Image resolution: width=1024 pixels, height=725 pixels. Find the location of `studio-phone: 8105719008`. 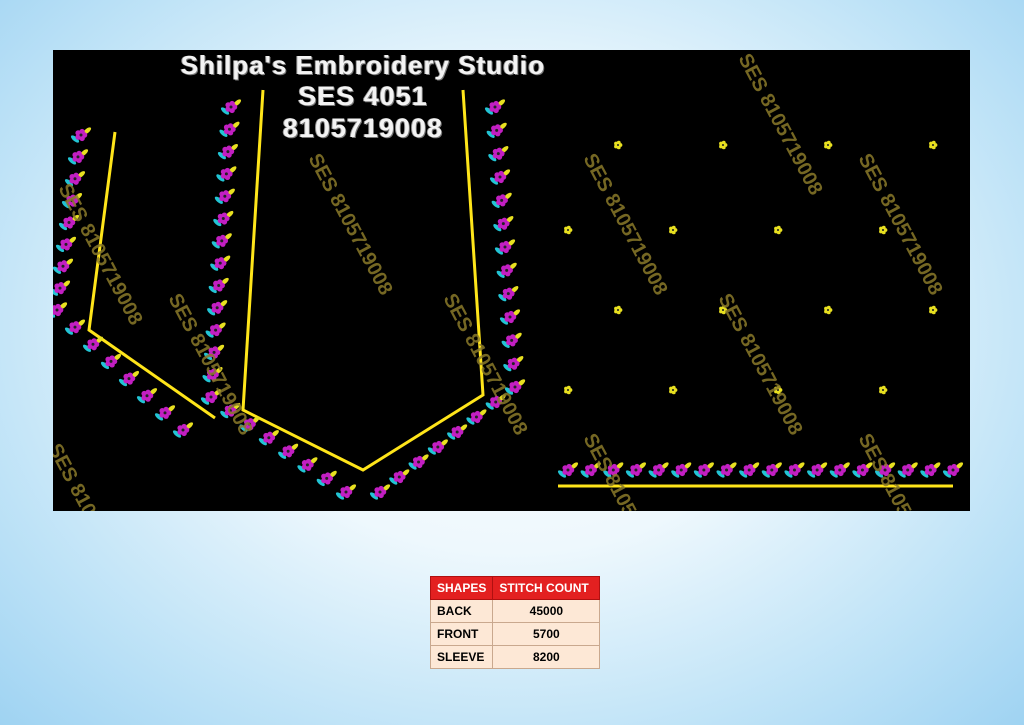

studio-phone: 8105719008 is located at coordinates (363, 128).